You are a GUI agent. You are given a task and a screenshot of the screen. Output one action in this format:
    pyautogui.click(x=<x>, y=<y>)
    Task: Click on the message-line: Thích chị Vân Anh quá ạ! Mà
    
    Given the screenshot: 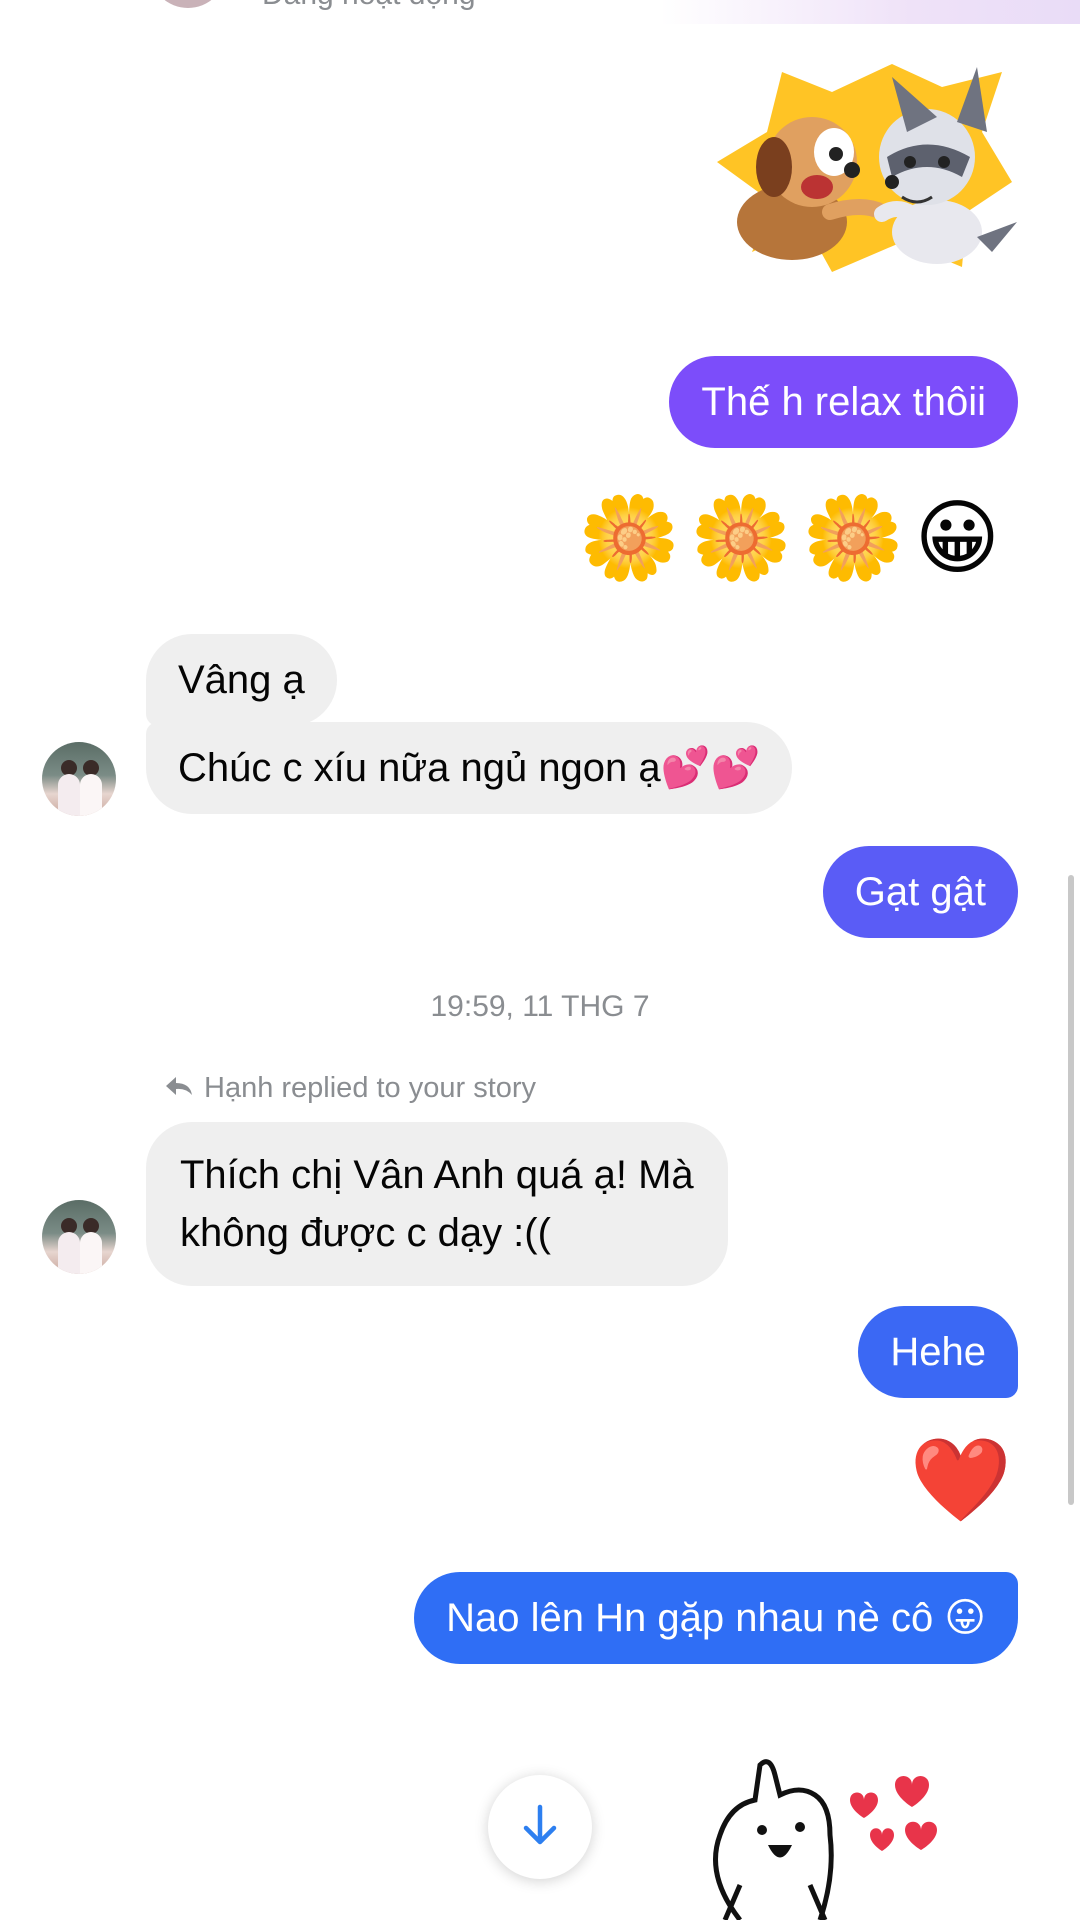 What is the action you would take?
    pyautogui.click(x=437, y=1175)
    